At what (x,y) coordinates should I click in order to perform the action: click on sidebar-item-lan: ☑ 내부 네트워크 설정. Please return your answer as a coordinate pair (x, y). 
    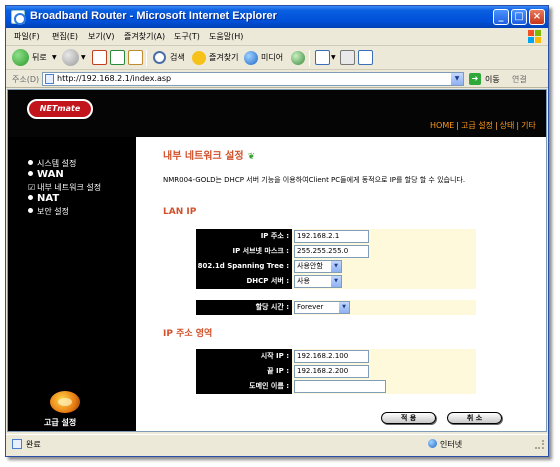
    Looking at the image, I should click on (64, 187).